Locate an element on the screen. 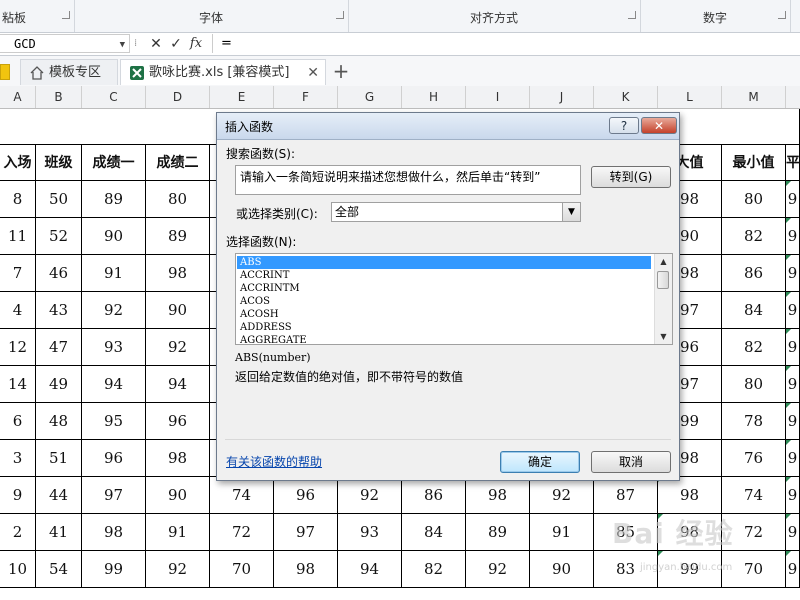 The image size is (800, 600). column-header-d: D is located at coordinates (178, 97).